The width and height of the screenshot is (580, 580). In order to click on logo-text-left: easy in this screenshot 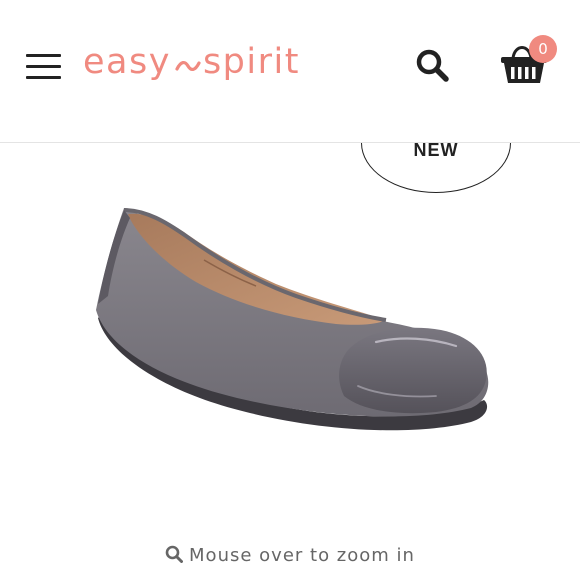, I will do `click(127, 62)`.